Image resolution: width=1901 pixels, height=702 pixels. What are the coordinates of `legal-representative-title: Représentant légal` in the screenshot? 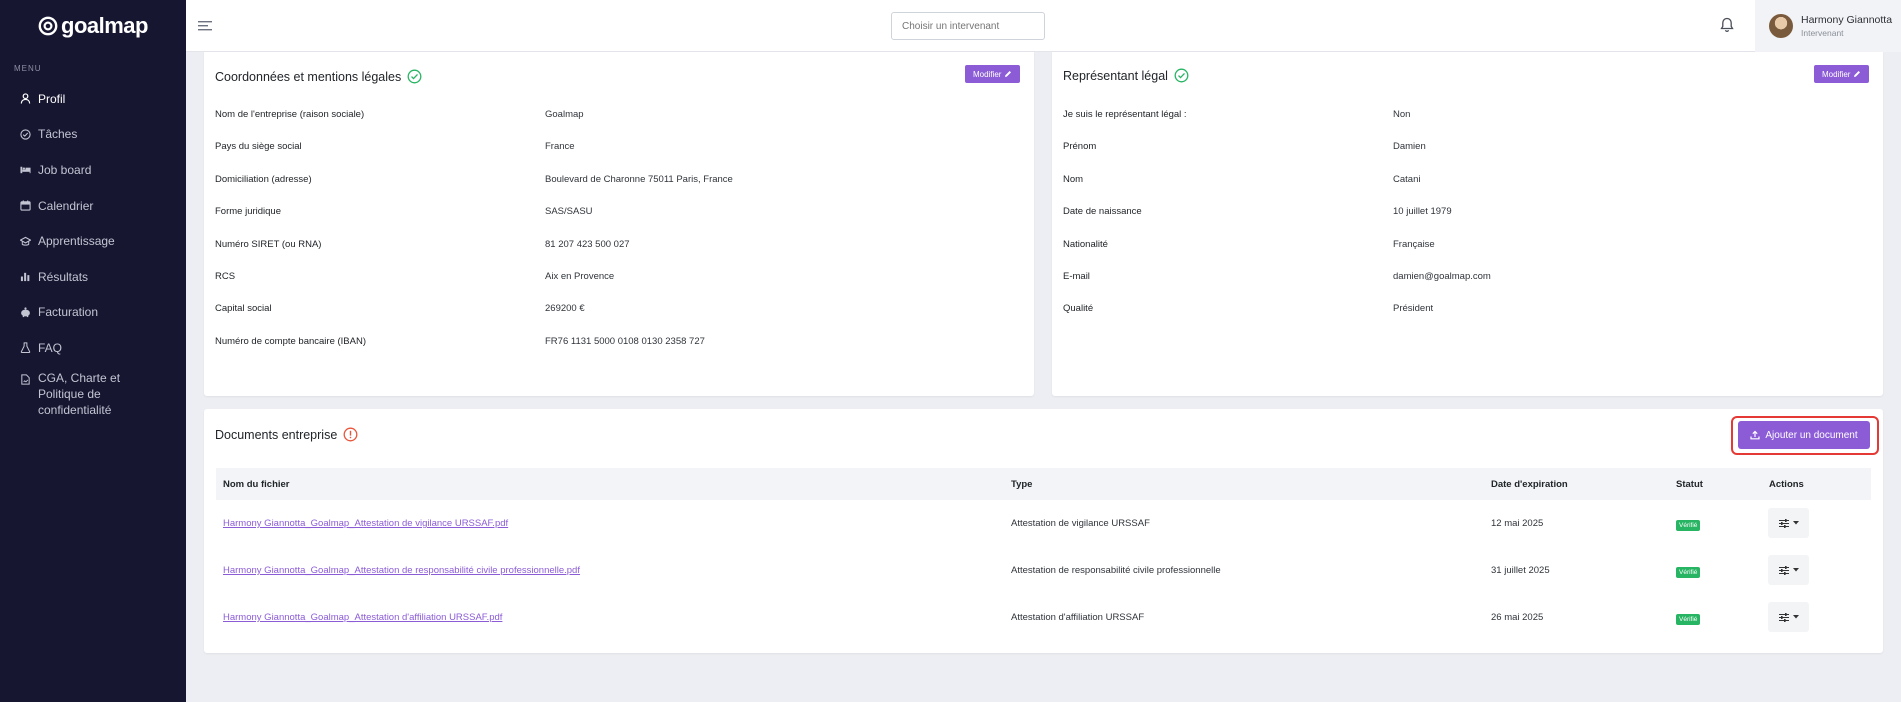 It's located at (1126, 75).